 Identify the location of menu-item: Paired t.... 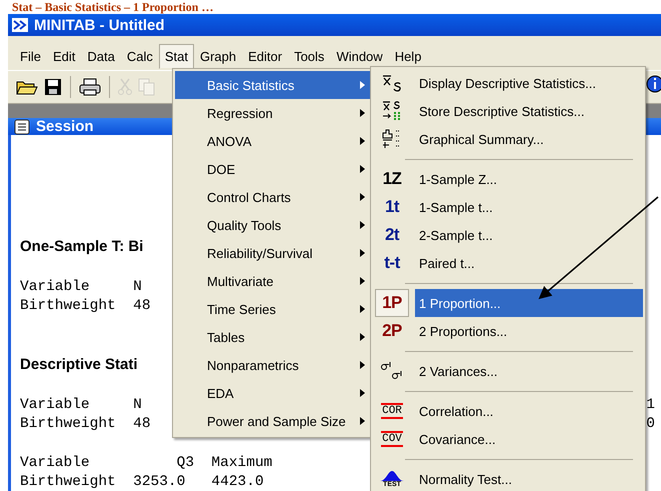
(529, 263).